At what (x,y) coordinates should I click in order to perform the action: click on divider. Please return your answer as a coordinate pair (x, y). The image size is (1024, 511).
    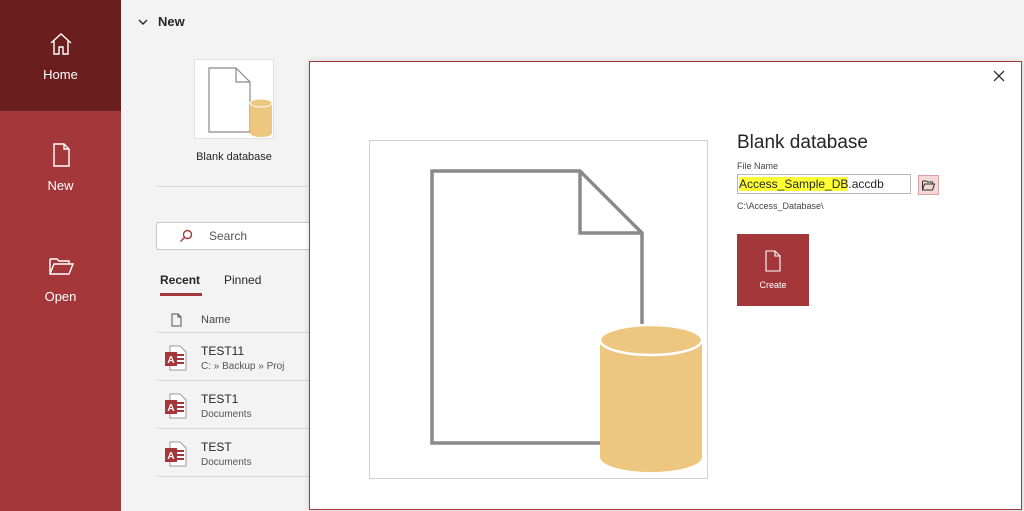
    Looking at the image, I should click on (232, 186).